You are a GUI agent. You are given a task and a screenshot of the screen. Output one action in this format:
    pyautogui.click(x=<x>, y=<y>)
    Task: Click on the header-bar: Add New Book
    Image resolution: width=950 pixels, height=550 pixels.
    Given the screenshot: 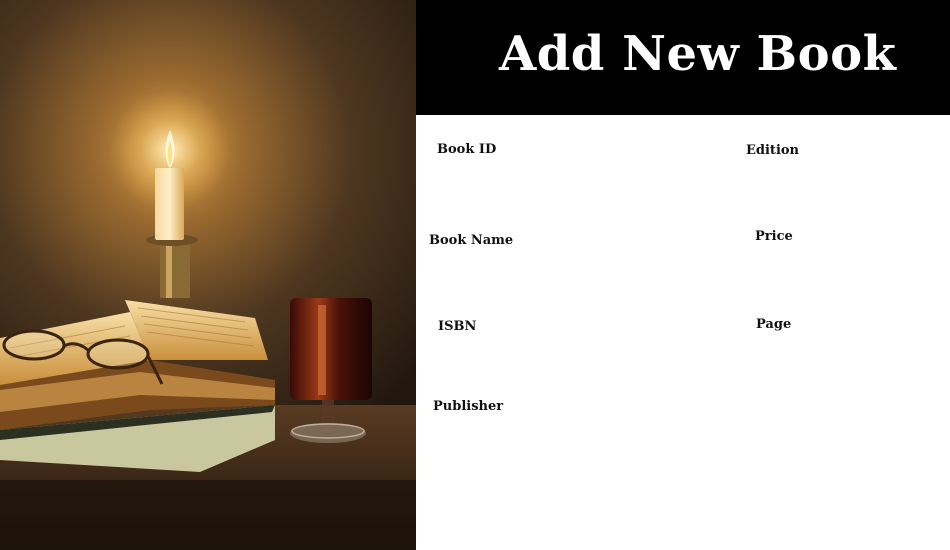 What is the action you would take?
    pyautogui.click(x=683, y=57)
    